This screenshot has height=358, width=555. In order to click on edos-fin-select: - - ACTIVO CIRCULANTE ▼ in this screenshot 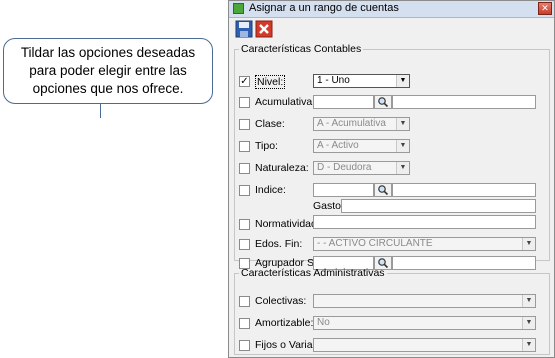, I will do `click(424, 244)`.